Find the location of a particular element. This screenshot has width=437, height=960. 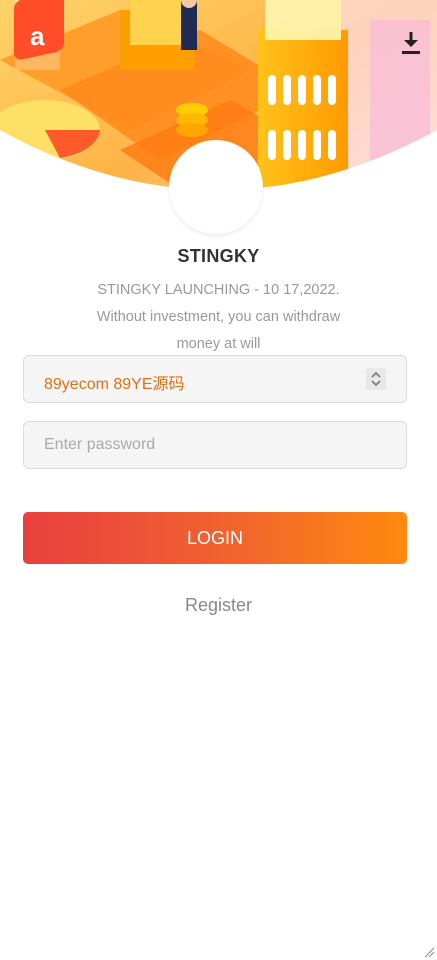

svg-text: a is located at coordinates (37, 36).